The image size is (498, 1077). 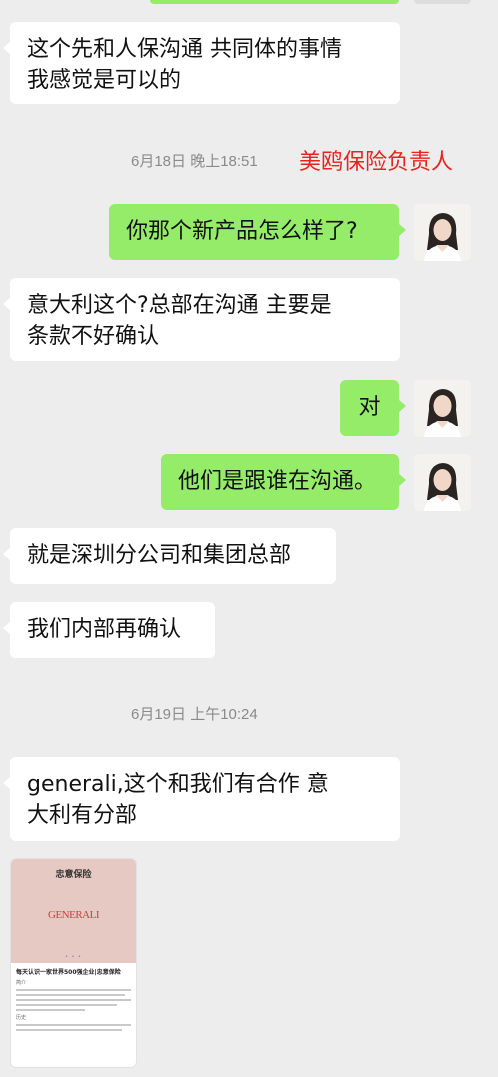 I want to click on received-message: 就是深圳分公司和集团总部, so click(x=169, y=556).